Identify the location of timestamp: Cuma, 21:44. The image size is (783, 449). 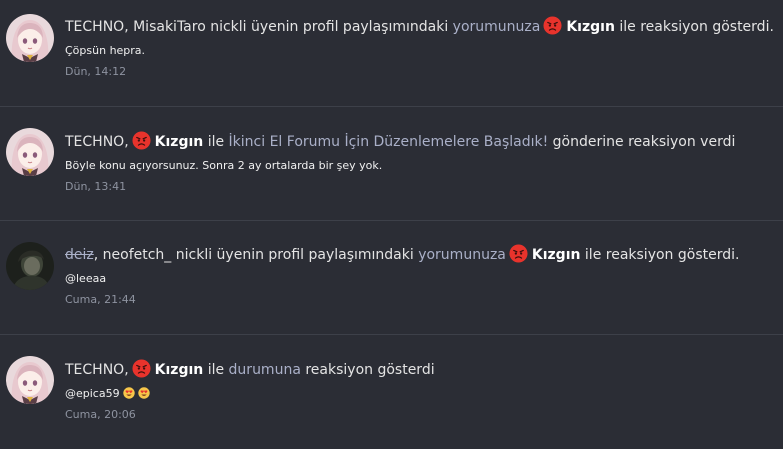
(100, 299).